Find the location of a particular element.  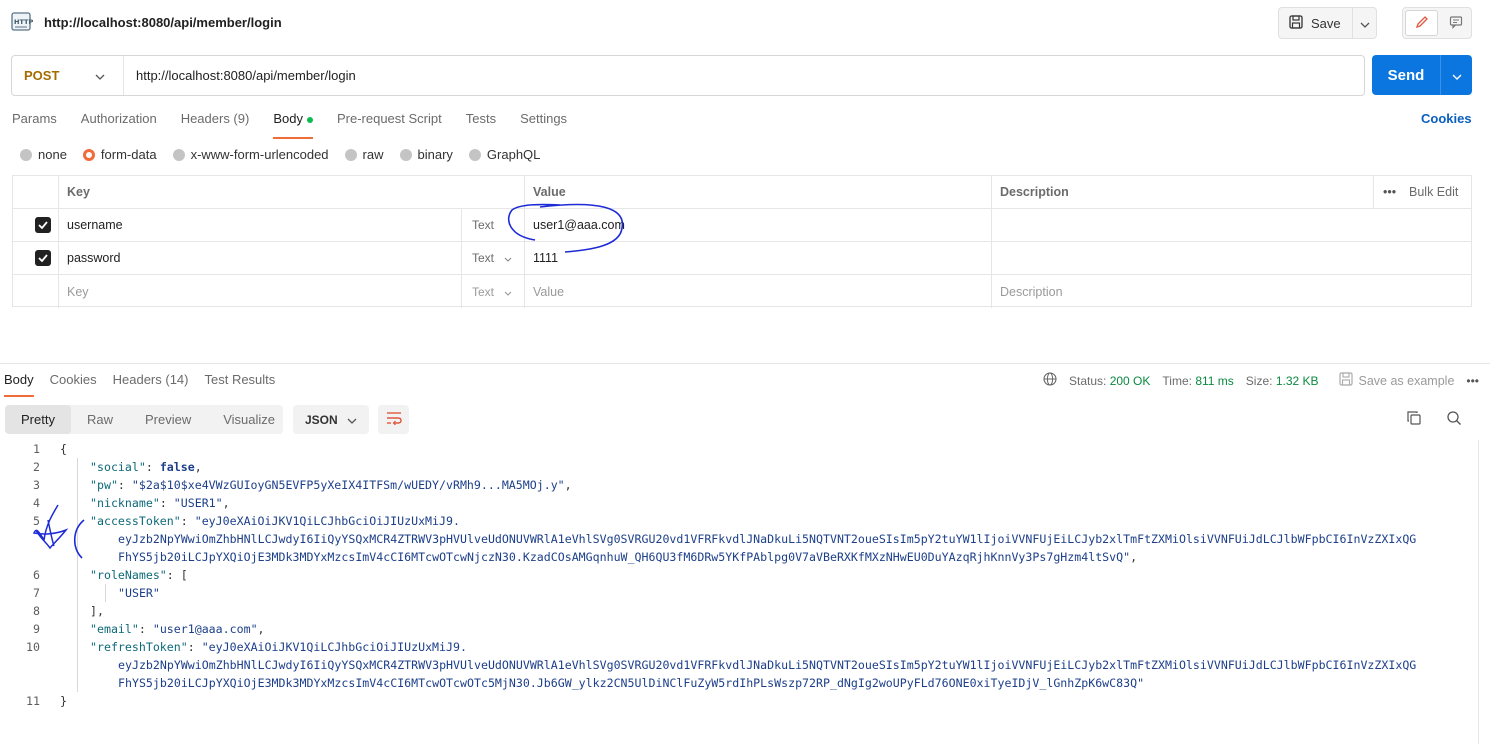

radio-urlencoded is located at coordinates (178, 154).